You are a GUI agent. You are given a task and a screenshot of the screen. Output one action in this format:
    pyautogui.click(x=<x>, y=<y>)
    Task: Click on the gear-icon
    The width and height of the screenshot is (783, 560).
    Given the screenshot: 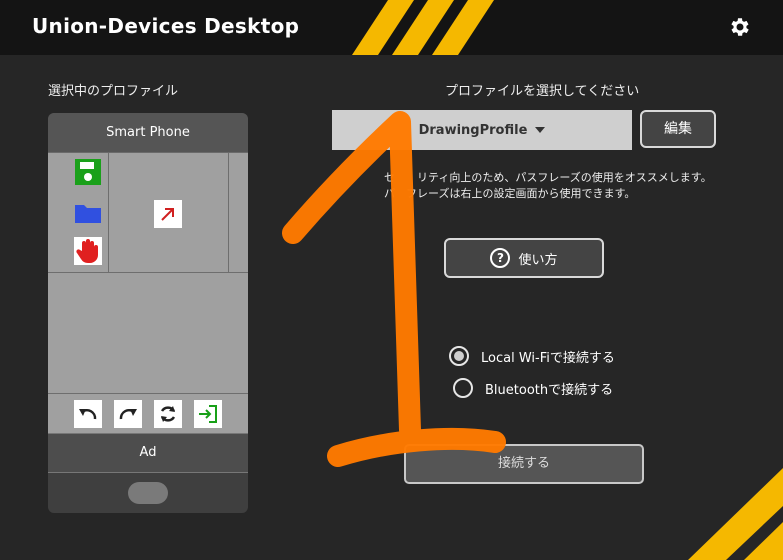 What is the action you would take?
    pyautogui.click(x=740, y=27)
    